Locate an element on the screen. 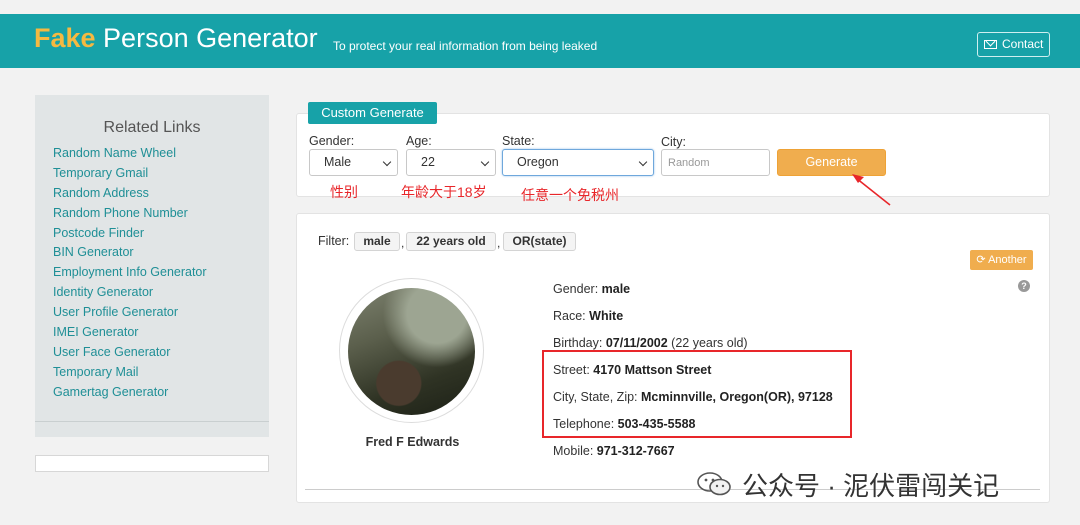  sidebar-divider is located at coordinates (152, 421).